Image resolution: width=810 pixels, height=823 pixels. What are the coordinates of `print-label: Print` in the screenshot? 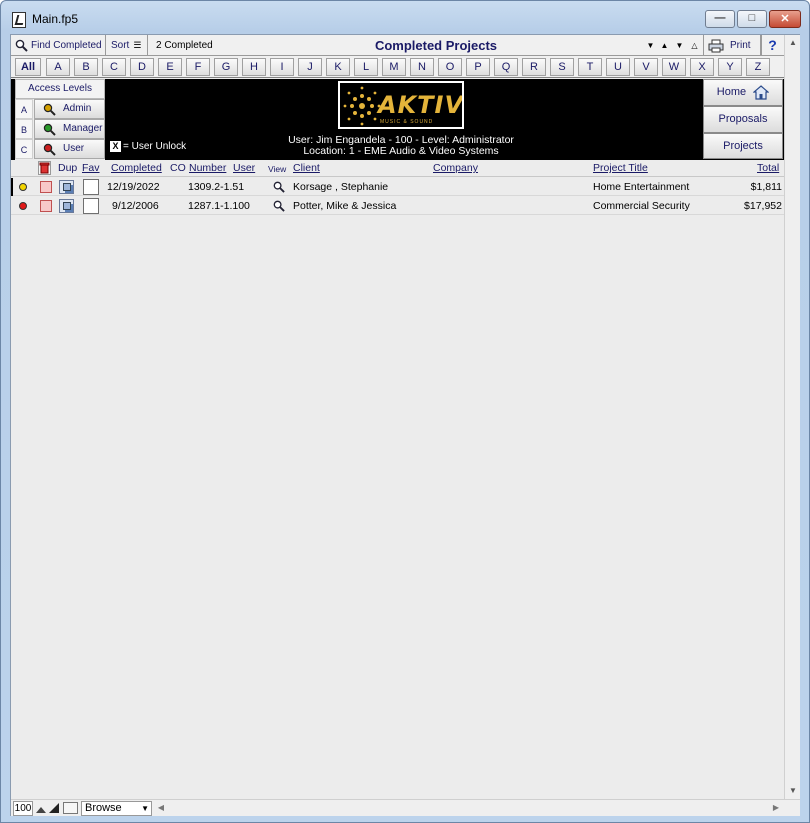 It's located at (740, 45).